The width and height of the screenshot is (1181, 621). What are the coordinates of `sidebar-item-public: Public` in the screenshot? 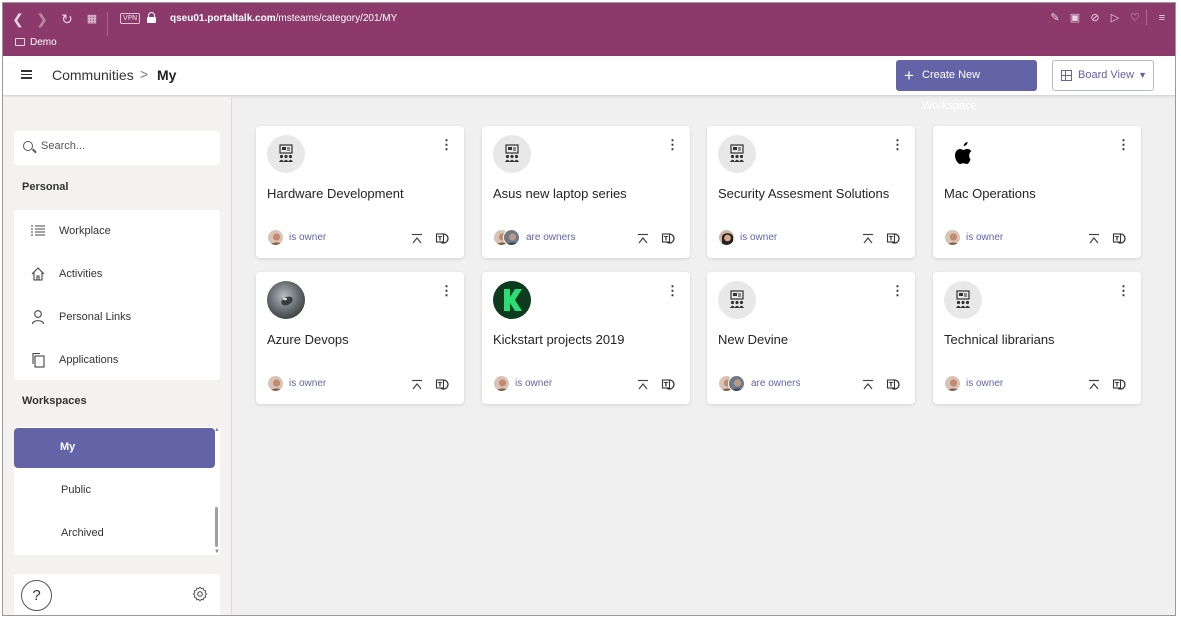 It's located at (117, 491).